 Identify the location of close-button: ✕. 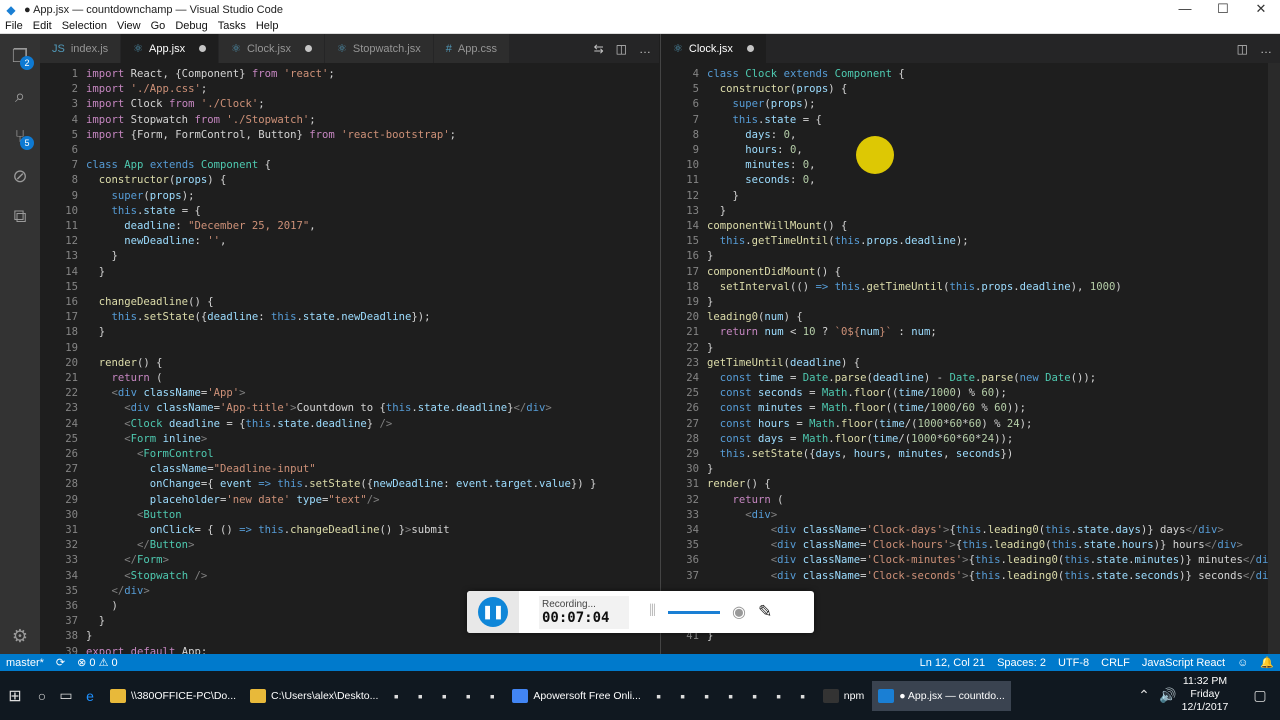
(1261, 9).